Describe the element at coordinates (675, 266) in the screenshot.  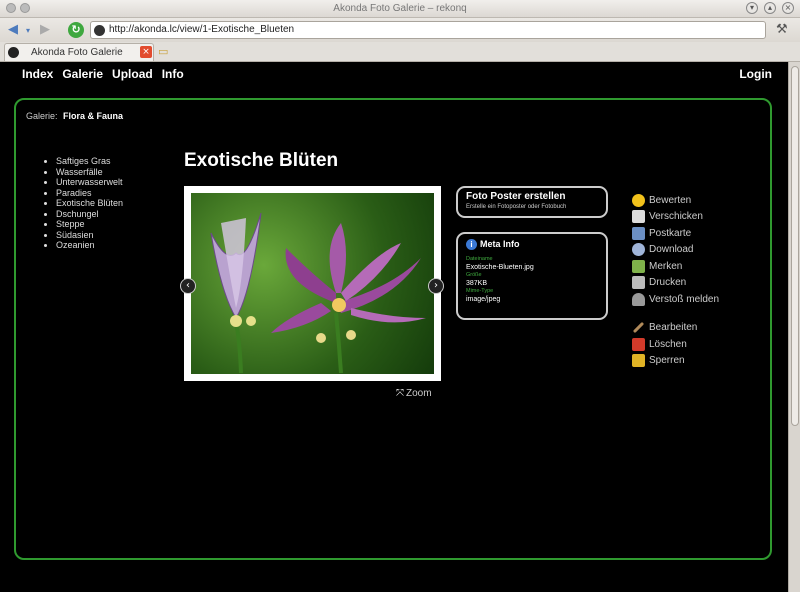
I see `action-merken: Merken` at that location.